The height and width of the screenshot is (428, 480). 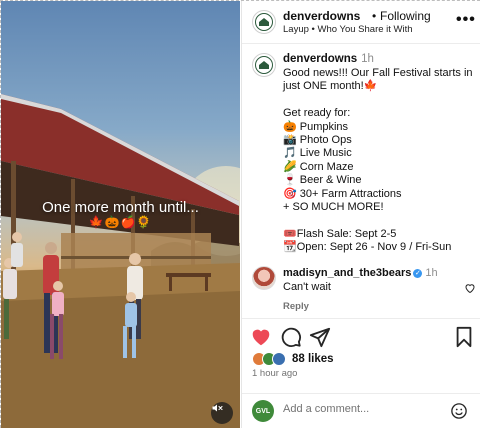 I want to click on audio-track-link: Layup • Who You Share it With, so click(x=348, y=29).